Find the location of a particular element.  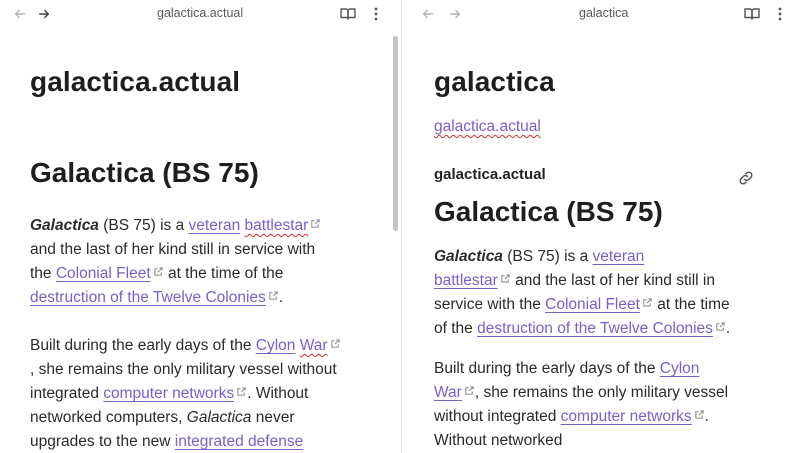

tab-title: galactica.actual is located at coordinates (200, 13).